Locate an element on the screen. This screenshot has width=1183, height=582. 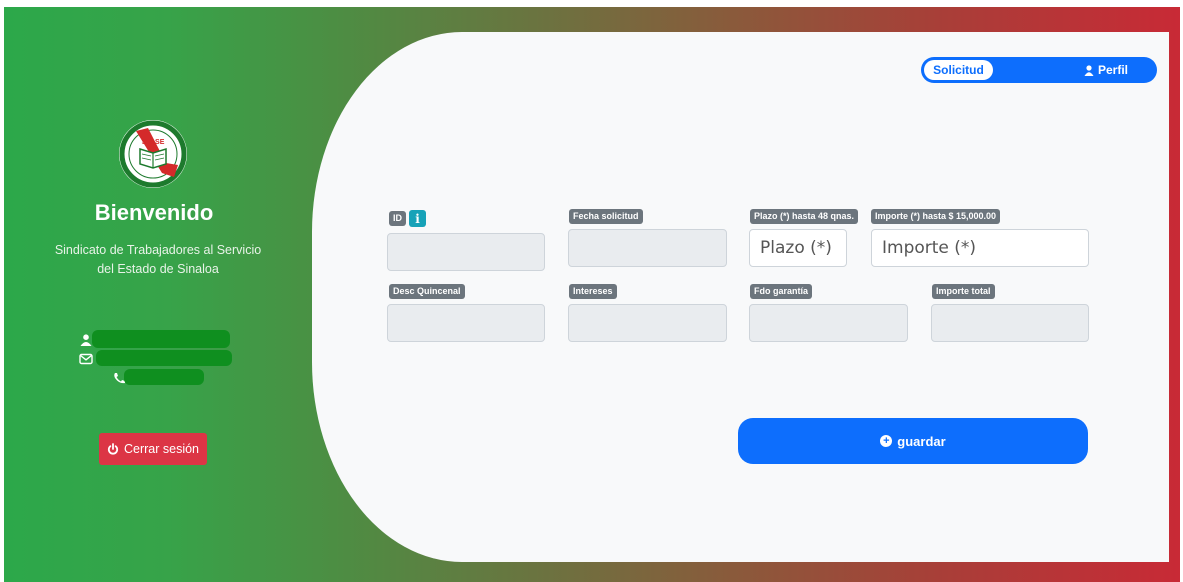
importe-input is located at coordinates (980, 248).